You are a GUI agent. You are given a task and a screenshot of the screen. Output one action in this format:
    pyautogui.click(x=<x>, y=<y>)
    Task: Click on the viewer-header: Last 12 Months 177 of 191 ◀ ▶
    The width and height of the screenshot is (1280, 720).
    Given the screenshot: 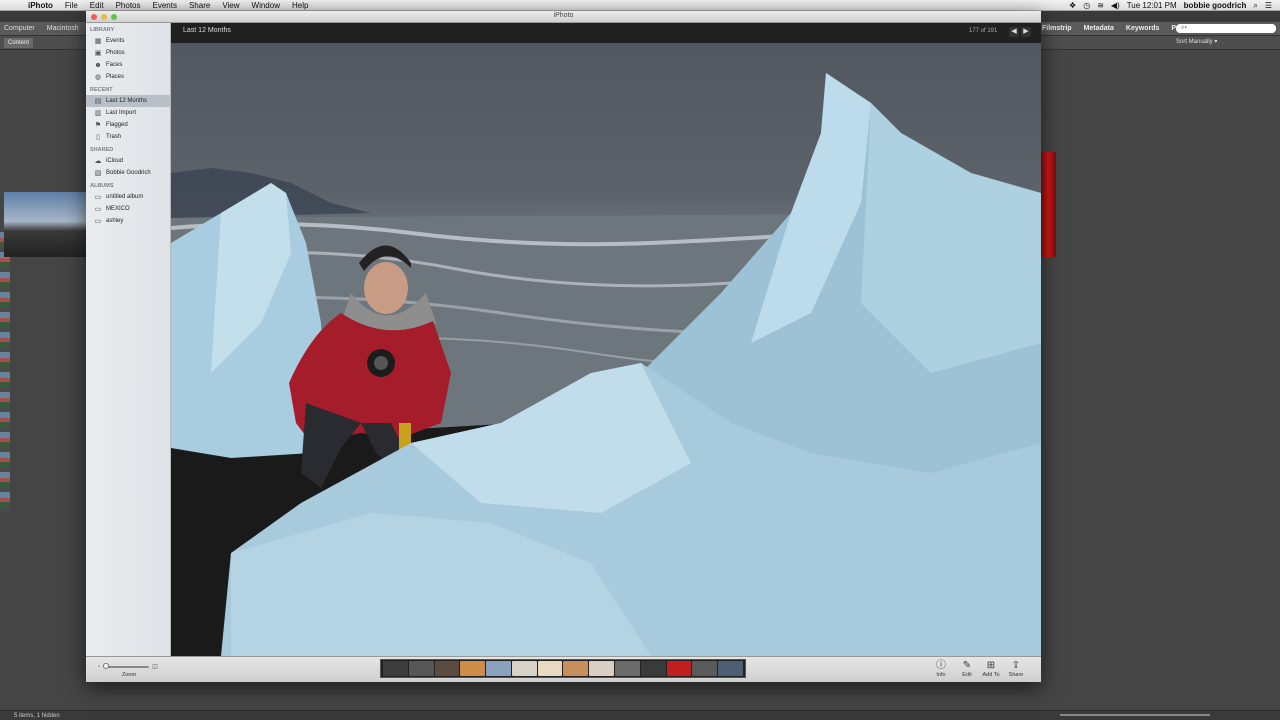 What is the action you would take?
    pyautogui.click(x=606, y=33)
    